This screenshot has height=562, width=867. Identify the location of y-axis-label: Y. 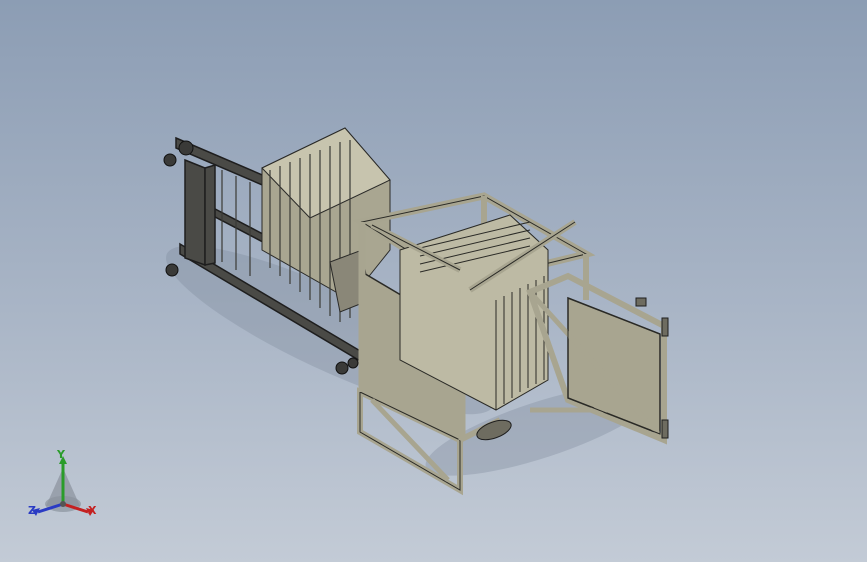
(61, 454).